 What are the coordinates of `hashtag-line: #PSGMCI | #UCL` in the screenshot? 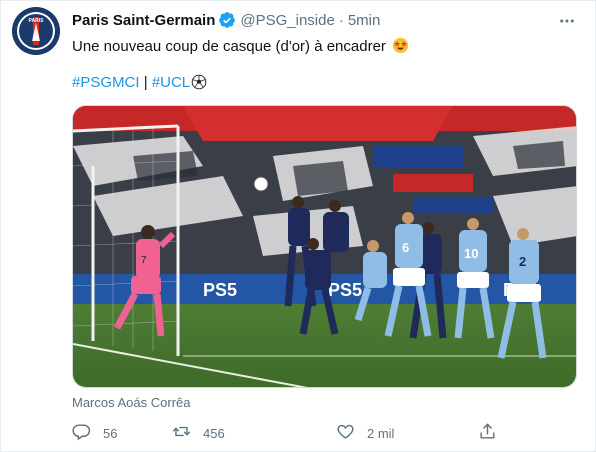 It's located at (139, 83).